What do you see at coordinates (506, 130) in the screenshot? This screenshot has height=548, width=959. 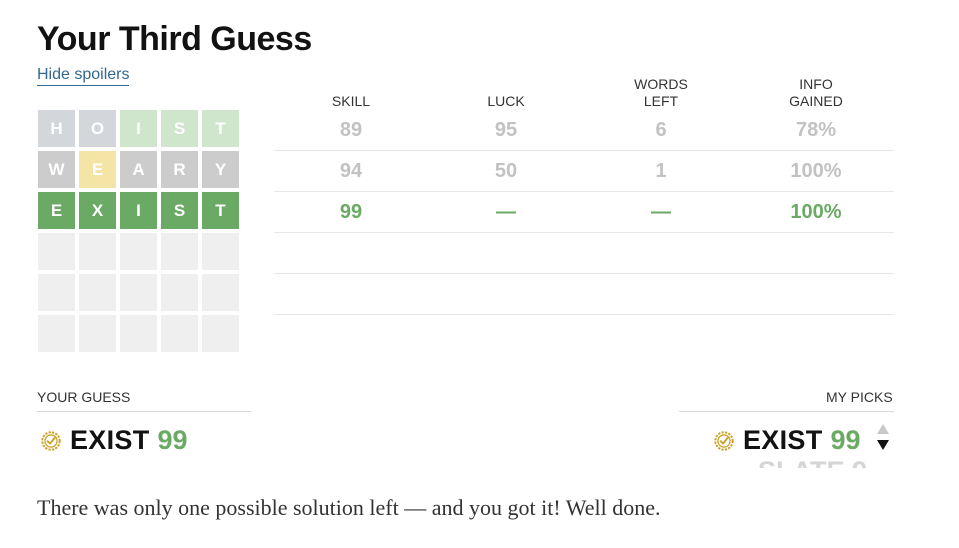 I see `luck-value: 95` at bounding box center [506, 130].